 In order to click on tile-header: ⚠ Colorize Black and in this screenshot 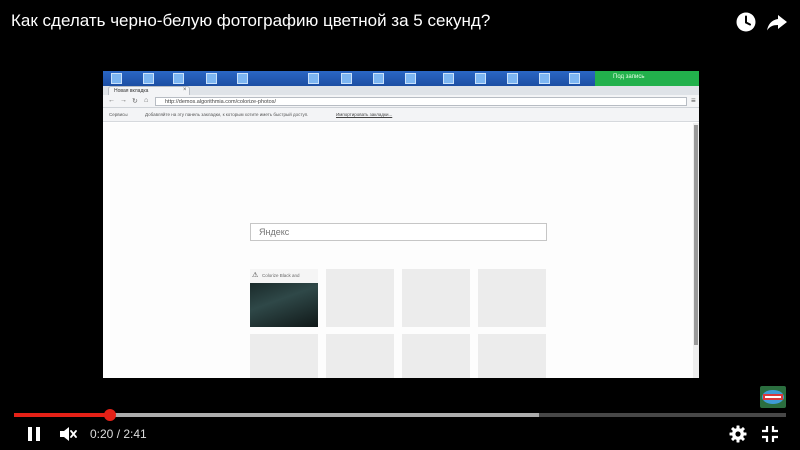, I will do `click(284, 276)`.